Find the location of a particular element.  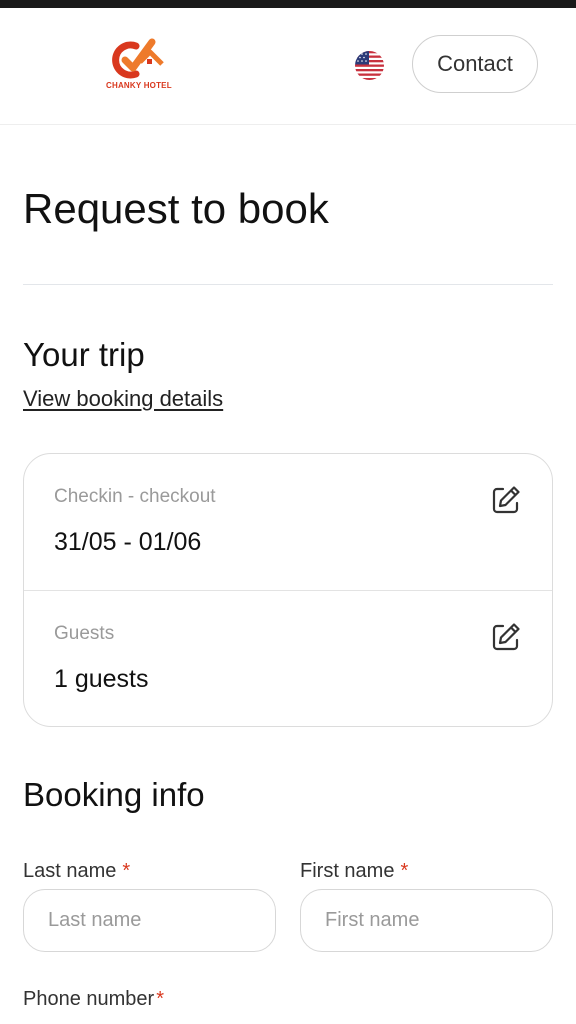

logo-text: CHANKY HOTEL is located at coordinates (139, 85).